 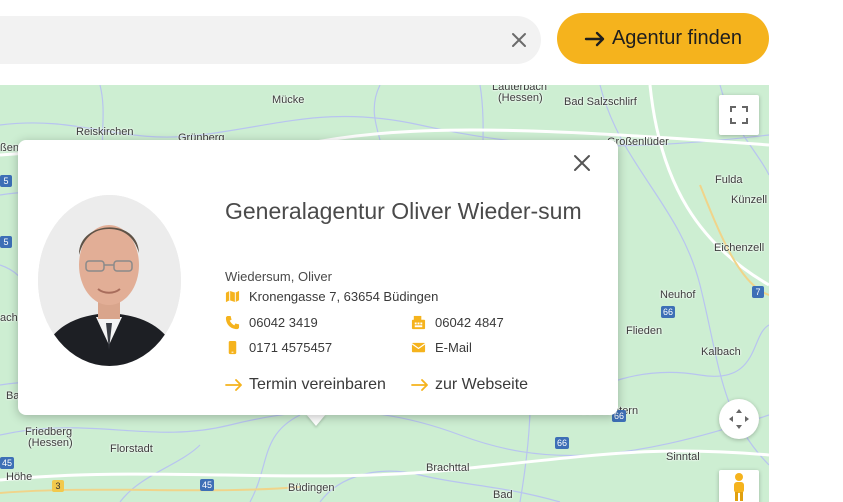 What do you see at coordinates (758, 292) in the screenshot?
I see `road-shield: 7` at bounding box center [758, 292].